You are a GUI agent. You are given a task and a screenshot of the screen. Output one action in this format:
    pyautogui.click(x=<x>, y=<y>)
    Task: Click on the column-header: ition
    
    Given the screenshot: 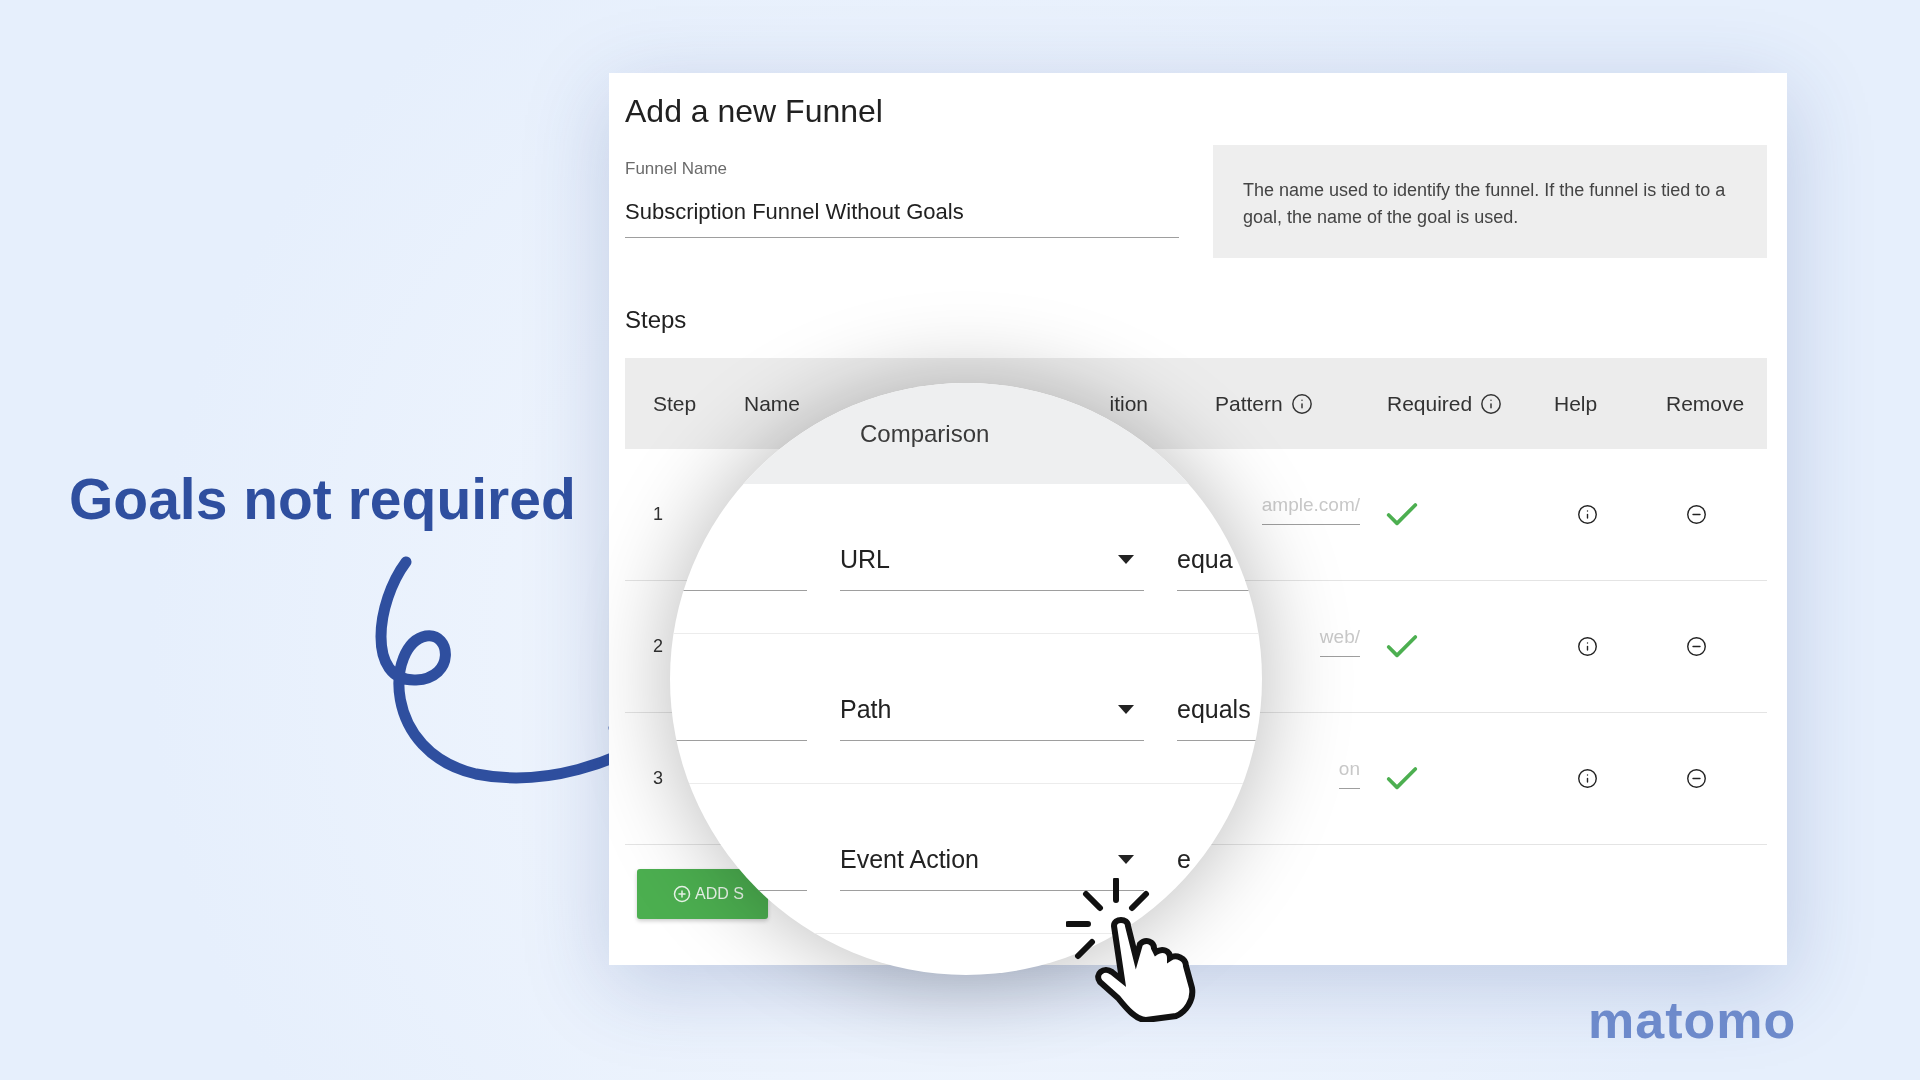 What is the action you would take?
    pyautogui.click(x=1128, y=403)
    